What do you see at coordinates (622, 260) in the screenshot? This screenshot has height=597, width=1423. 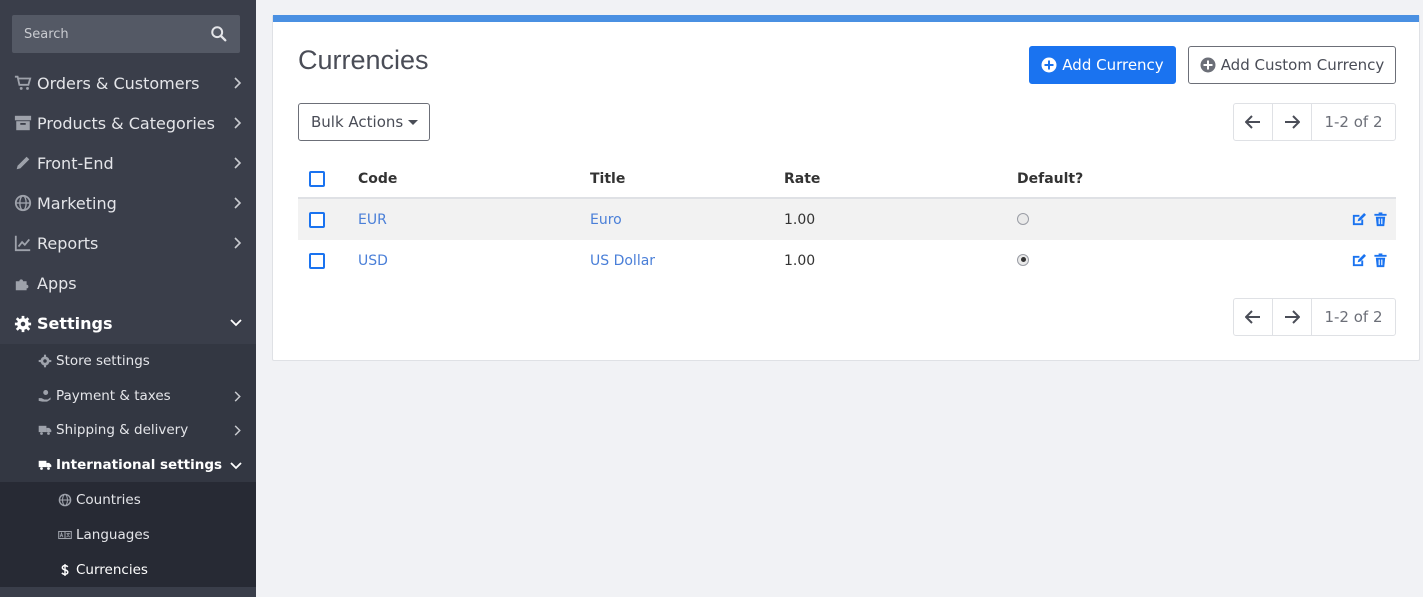 I see `currency-title-link: US Dollar` at bounding box center [622, 260].